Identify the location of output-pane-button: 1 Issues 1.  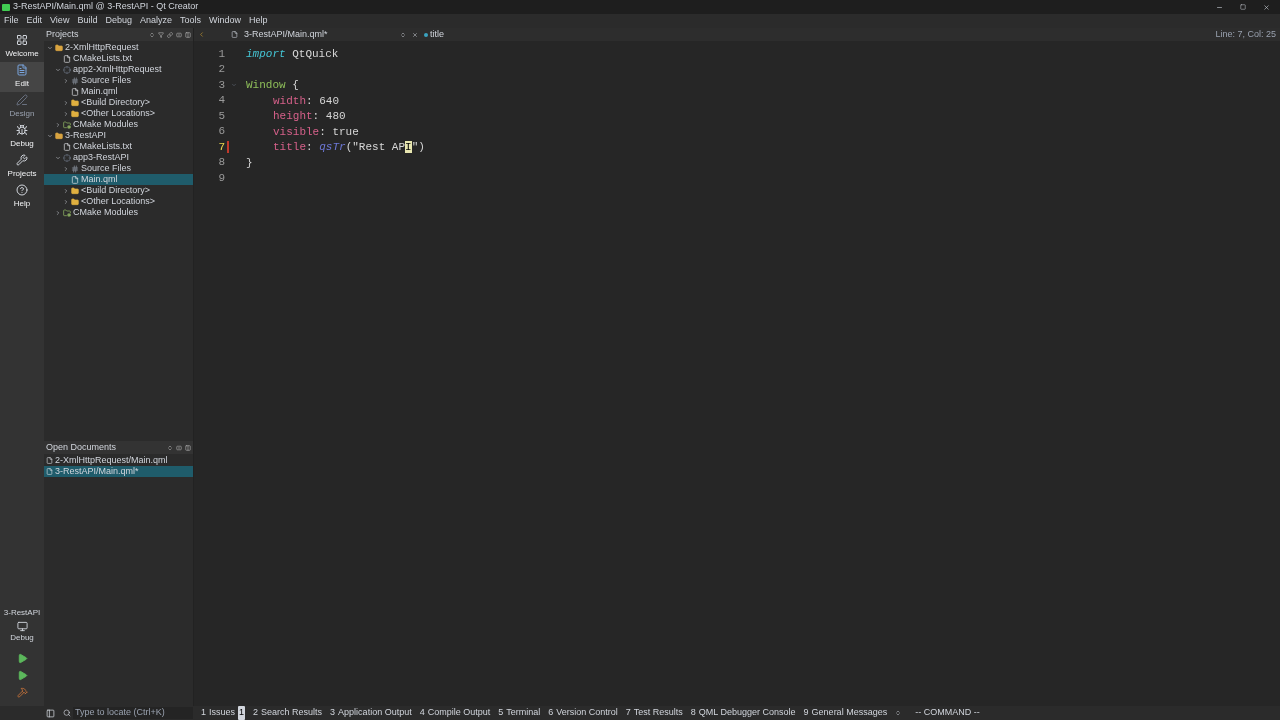
(223, 713).